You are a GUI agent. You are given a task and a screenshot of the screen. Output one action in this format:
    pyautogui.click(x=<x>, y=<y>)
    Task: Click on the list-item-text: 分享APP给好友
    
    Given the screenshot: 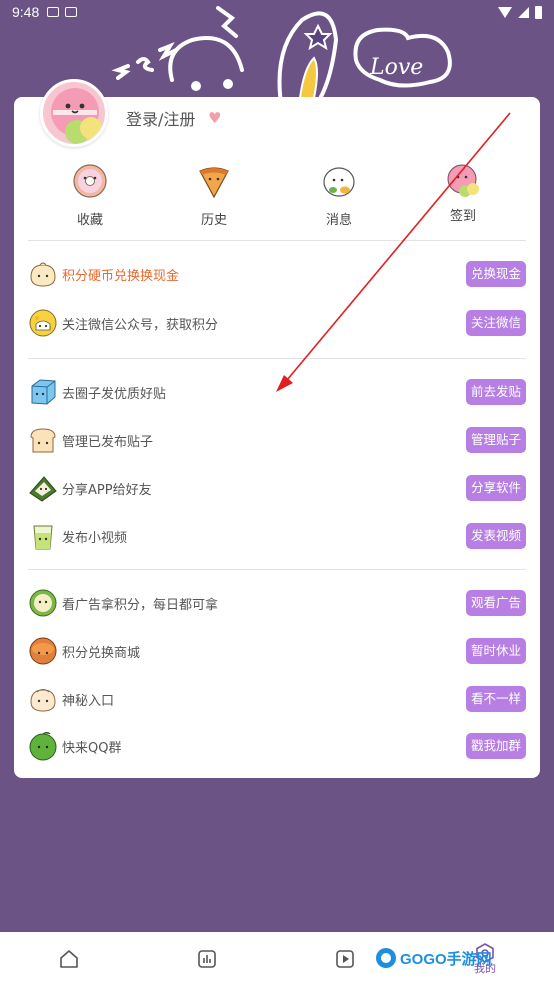 What is the action you would take?
    pyautogui.click(x=107, y=490)
    